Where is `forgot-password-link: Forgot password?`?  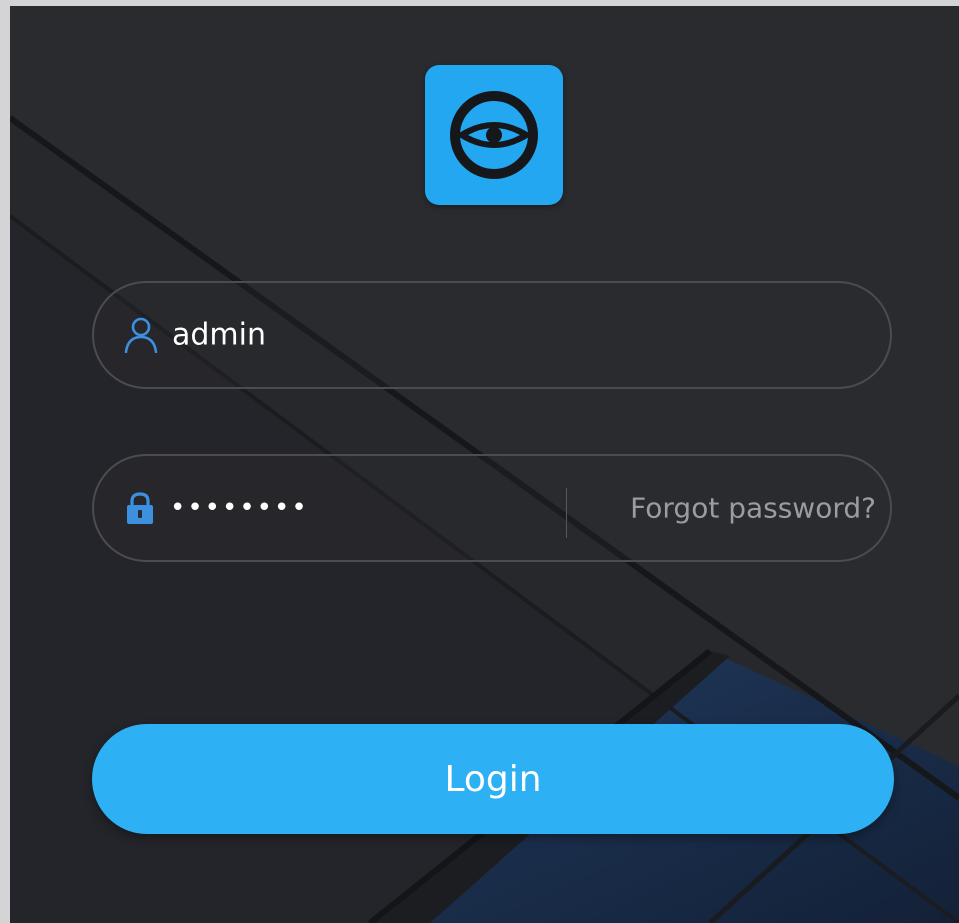
forgot-password-link: Forgot password? is located at coordinates (753, 508).